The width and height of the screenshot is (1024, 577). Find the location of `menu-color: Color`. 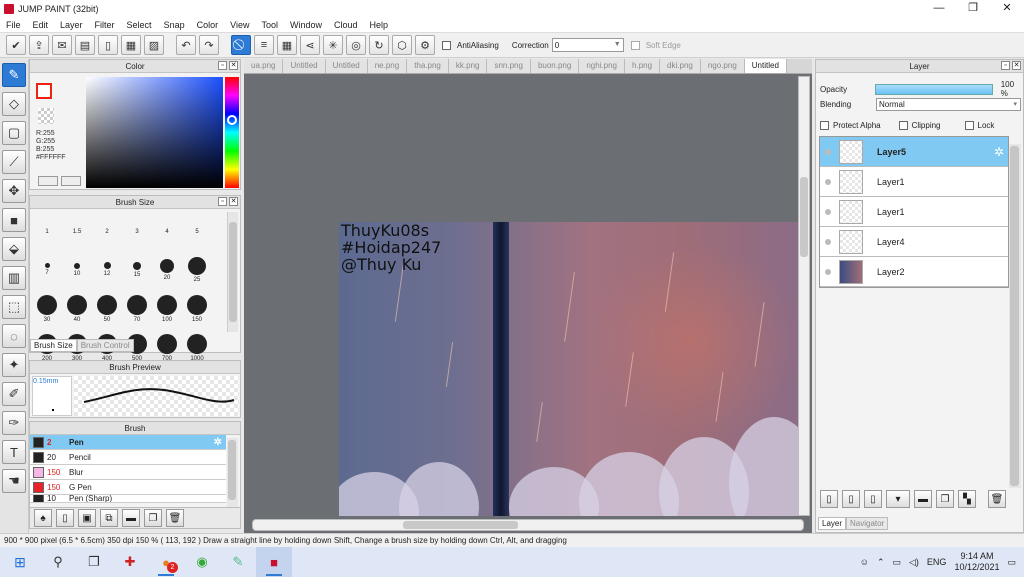

menu-color: Color is located at coordinates (208, 25).